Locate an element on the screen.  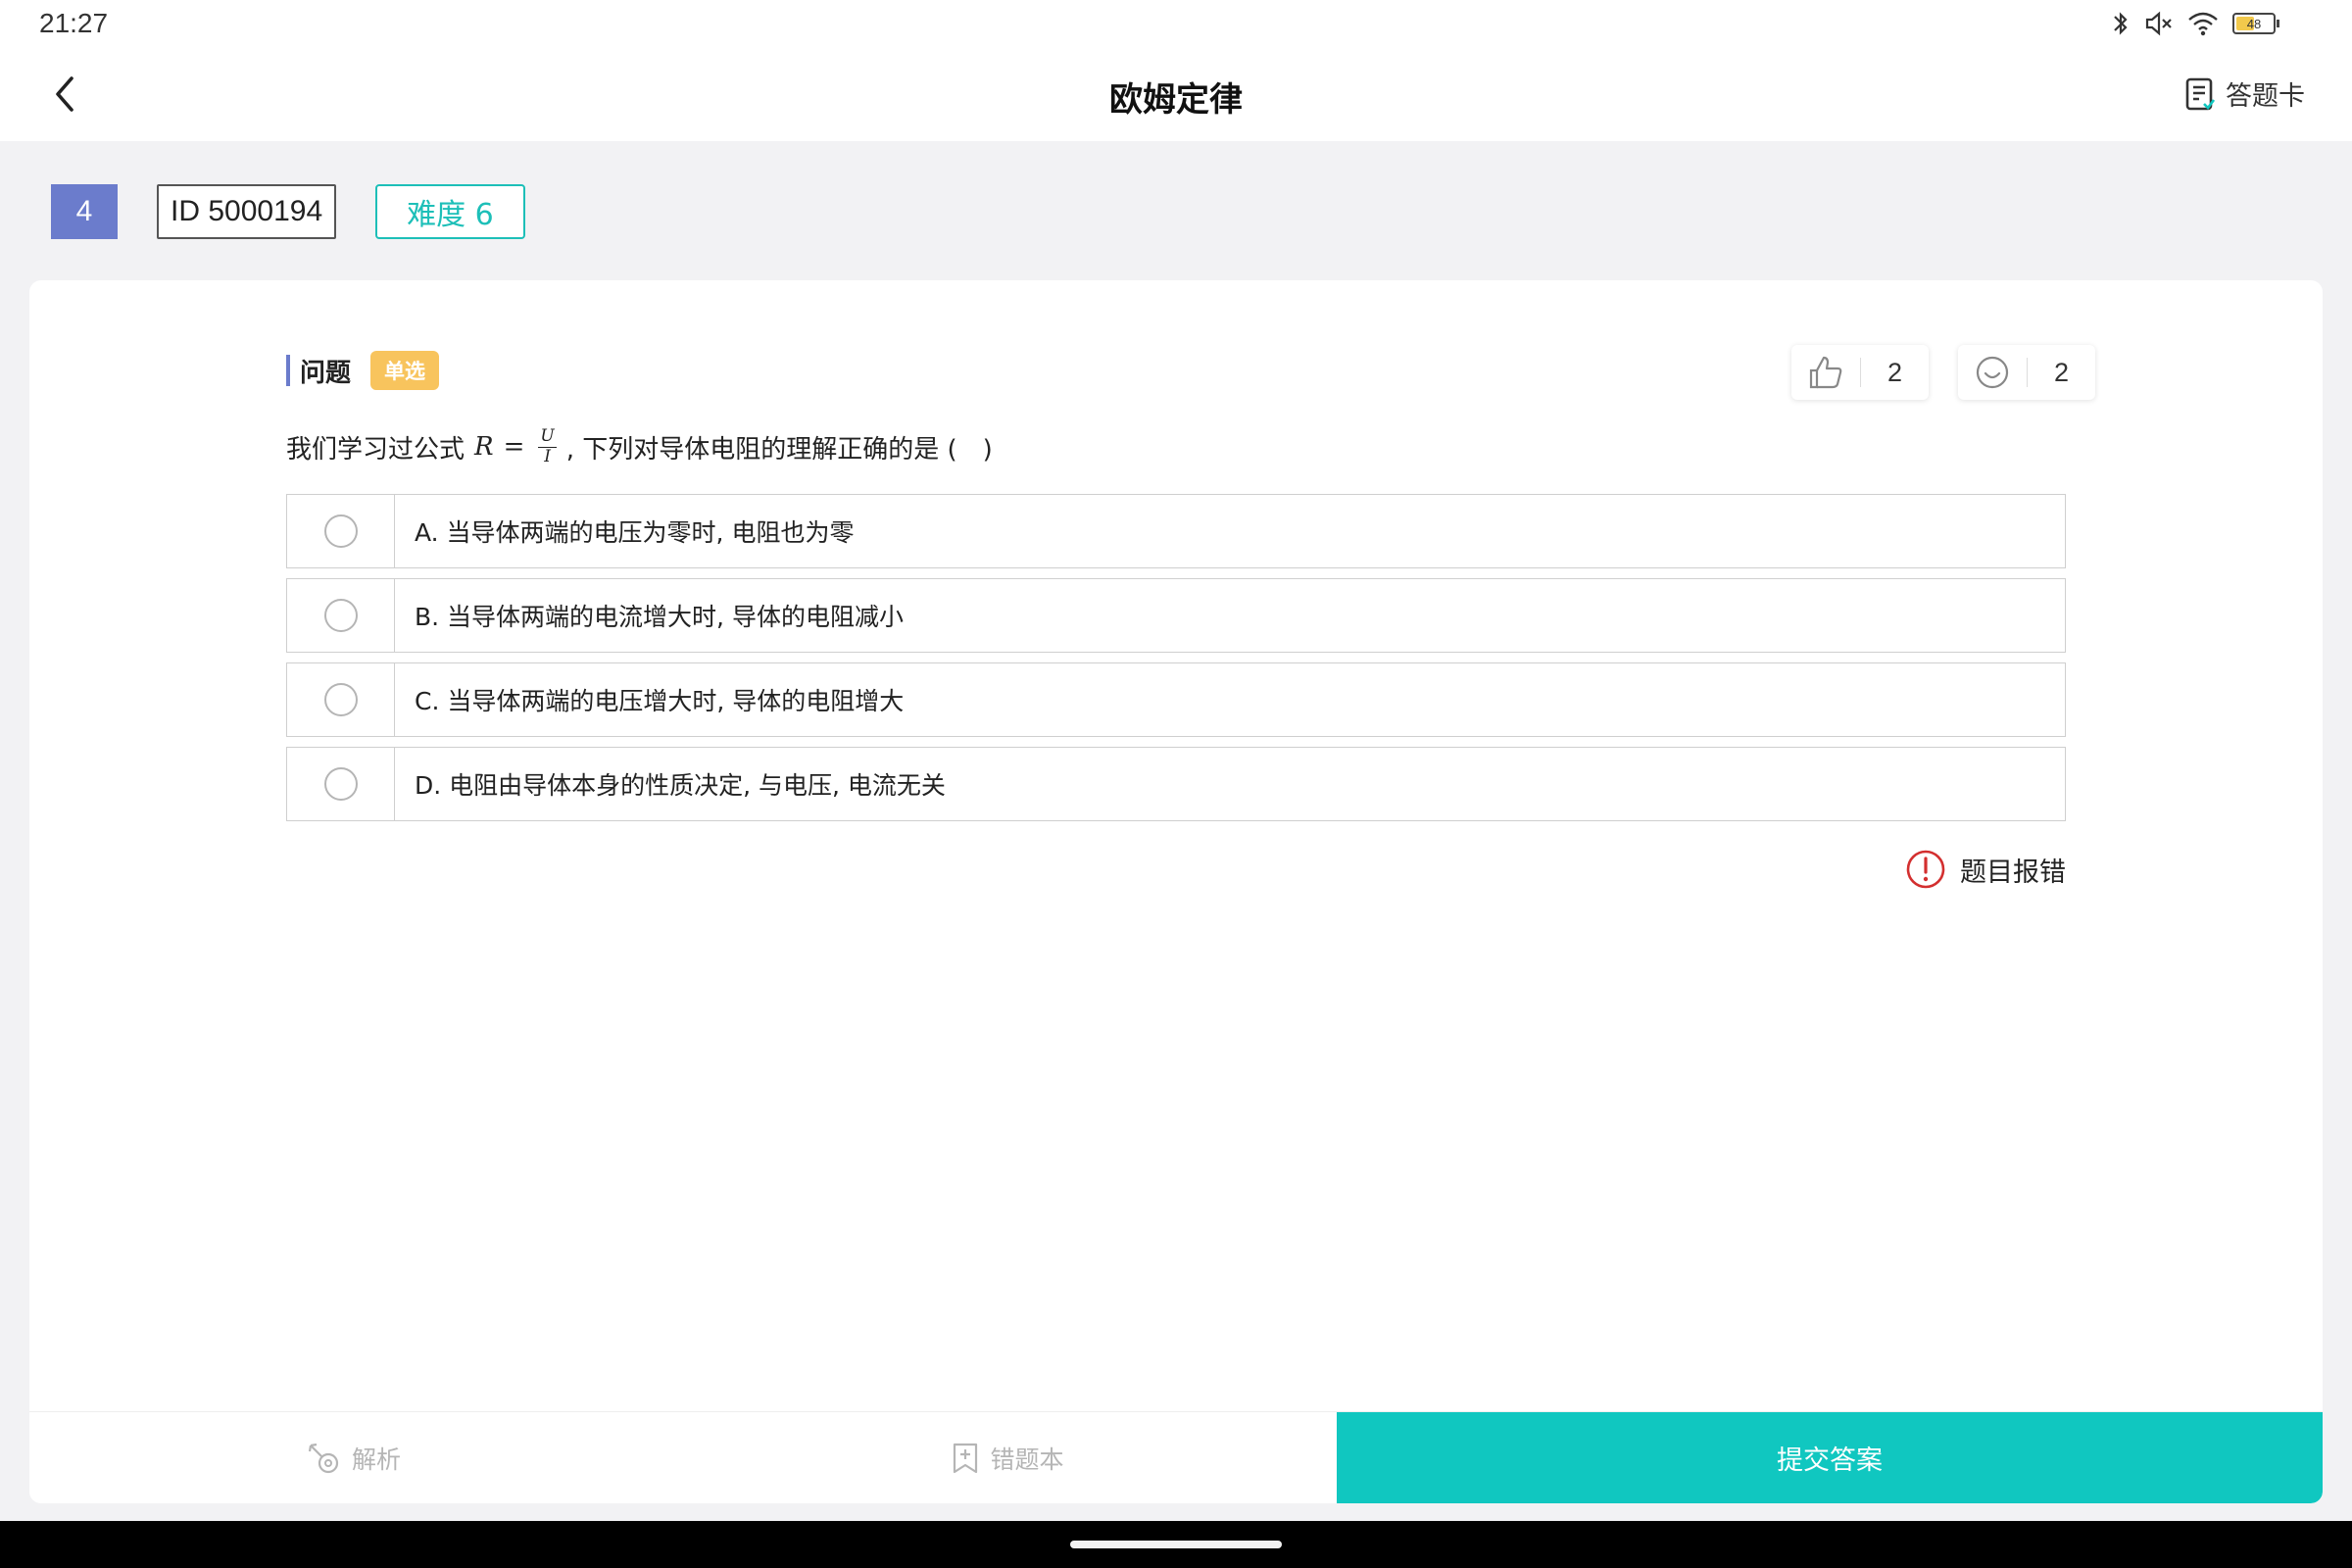
reactions: 2 2 is located at coordinates (1943, 372).